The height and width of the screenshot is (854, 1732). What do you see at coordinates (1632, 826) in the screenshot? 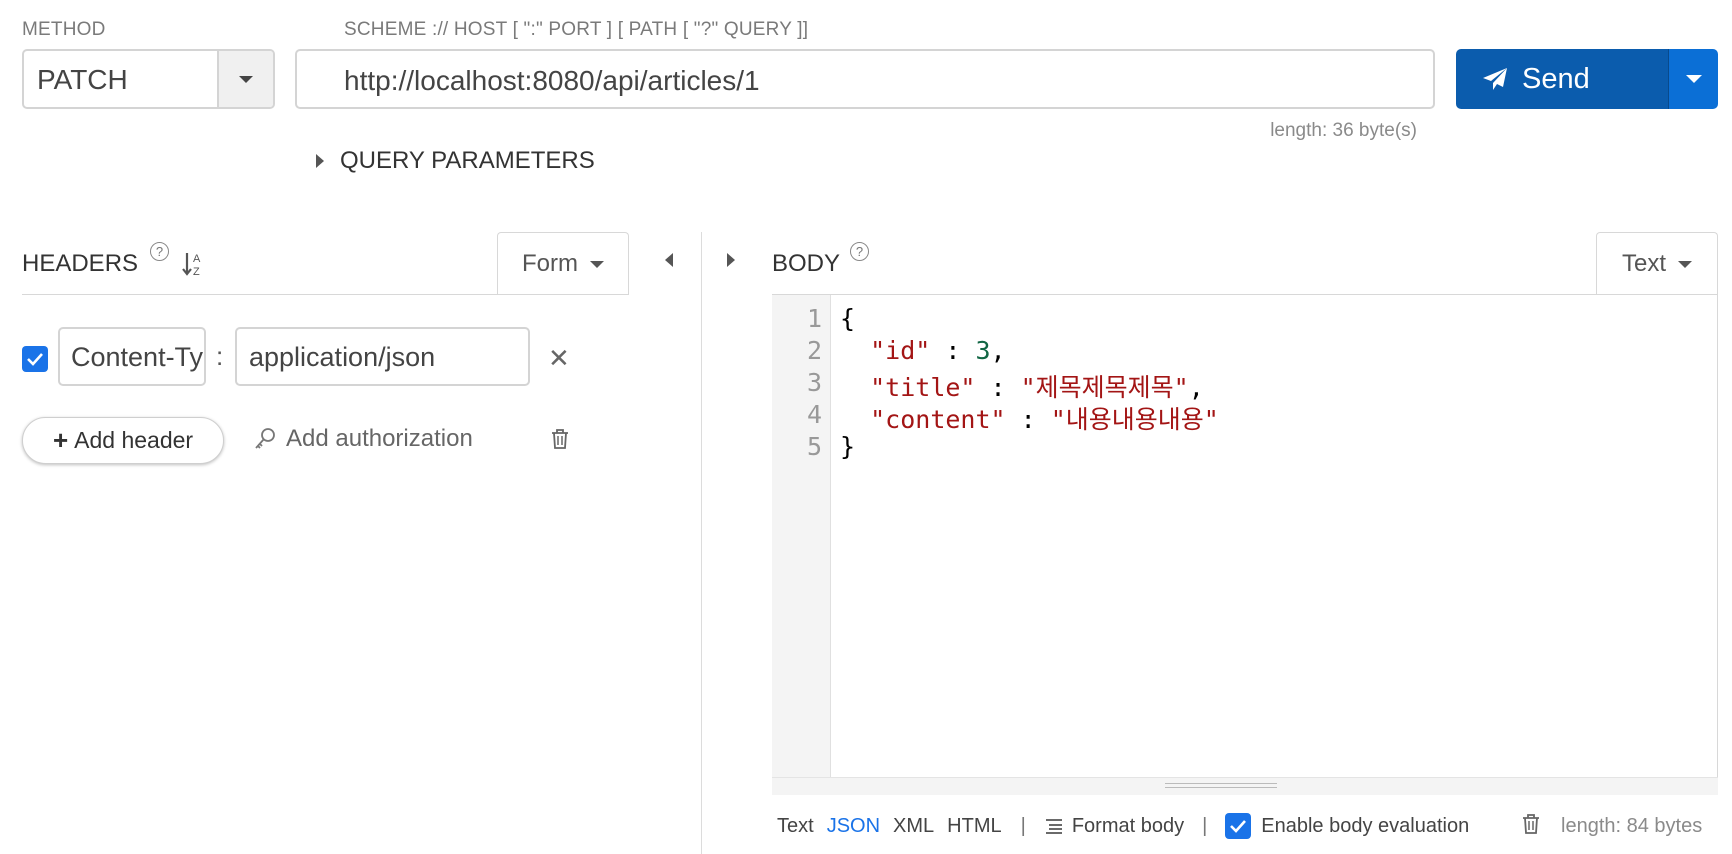
I see `body-length: length: 84 bytes` at bounding box center [1632, 826].